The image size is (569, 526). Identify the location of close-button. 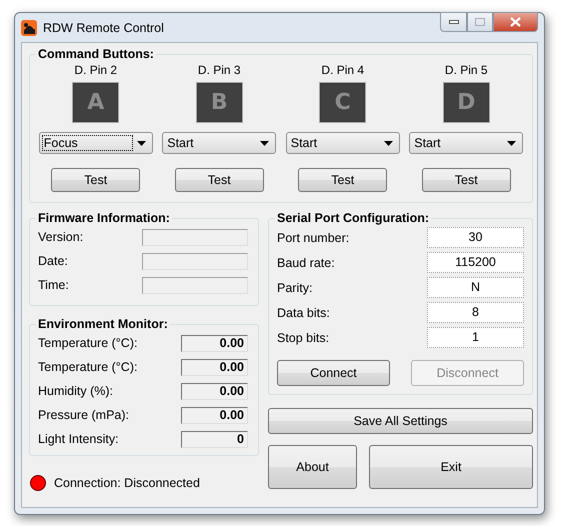
(515, 22).